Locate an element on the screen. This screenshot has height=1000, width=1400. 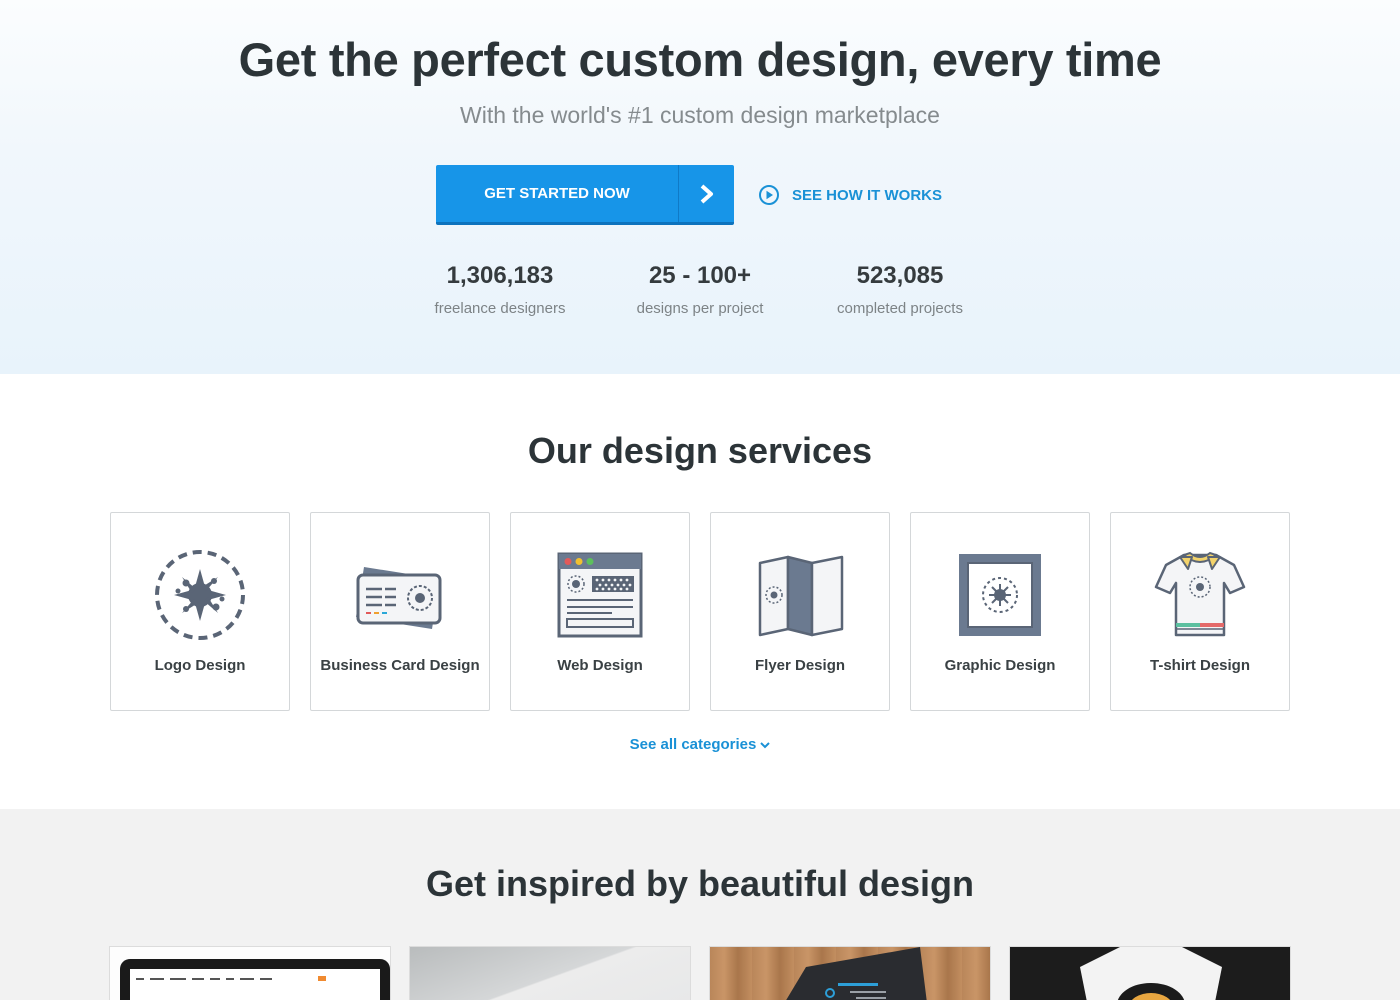
service-label: Graphic Design is located at coordinates (1000, 665).